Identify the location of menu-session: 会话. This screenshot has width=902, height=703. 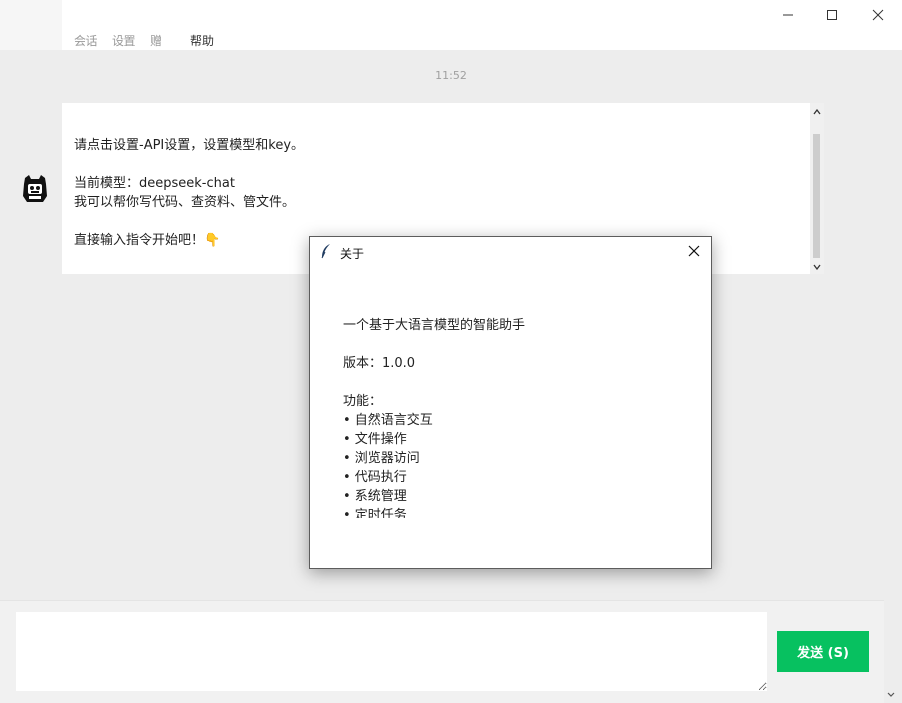
(86, 40).